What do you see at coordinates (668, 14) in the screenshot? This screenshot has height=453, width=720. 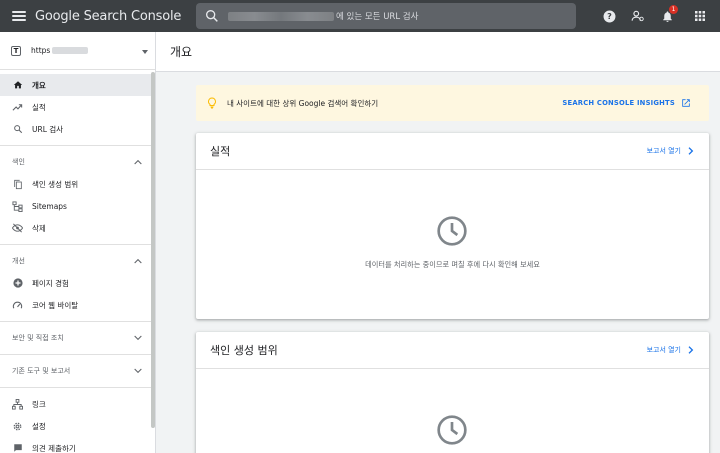 I see `notifications-icon: 1` at bounding box center [668, 14].